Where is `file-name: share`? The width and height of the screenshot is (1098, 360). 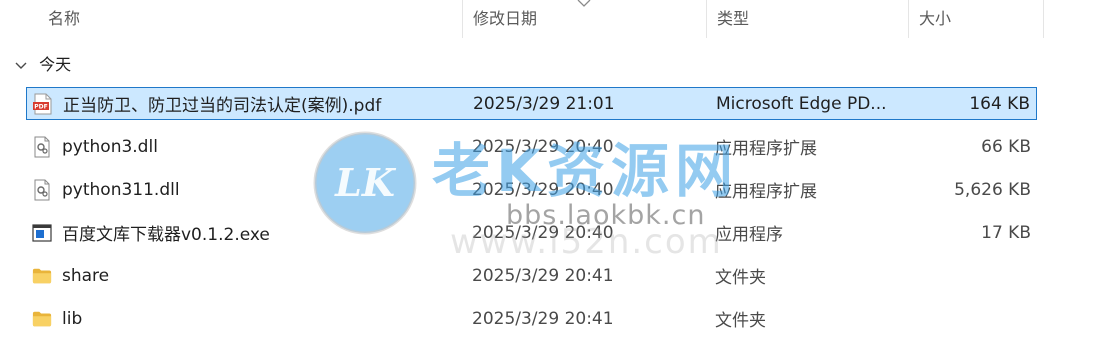 file-name: share is located at coordinates (86, 275).